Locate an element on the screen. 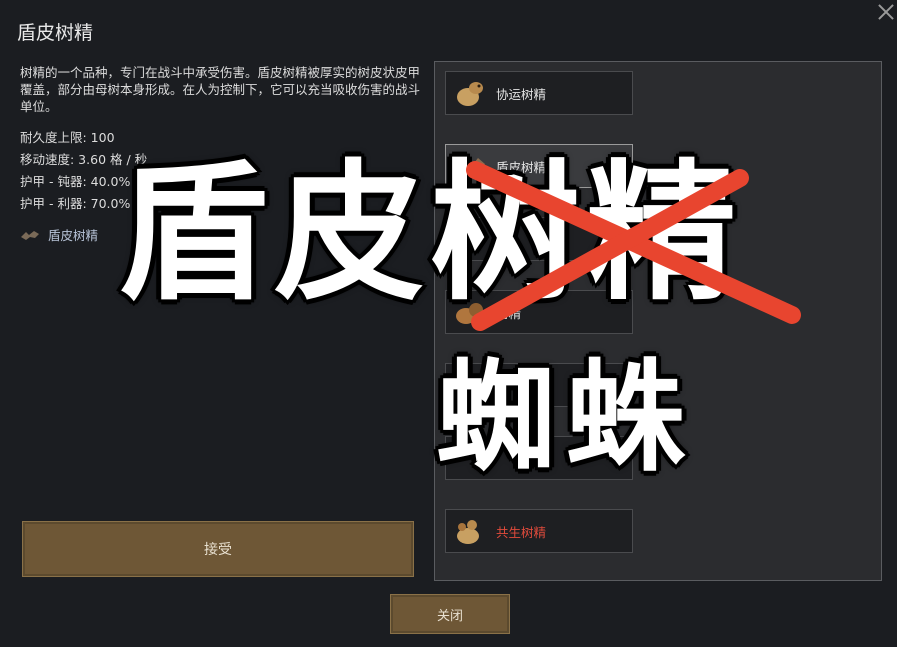 Image resolution: width=897 pixels, height=647 pixels. stat-armor-sharp: 护甲 - 利器: 70.0% is located at coordinates (75, 203).